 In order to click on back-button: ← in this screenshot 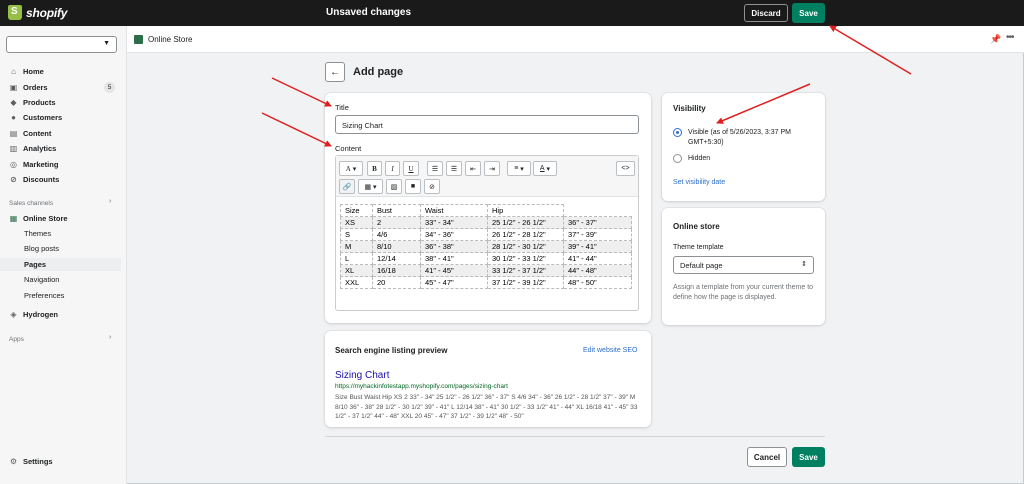, I will do `click(335, 72)`.